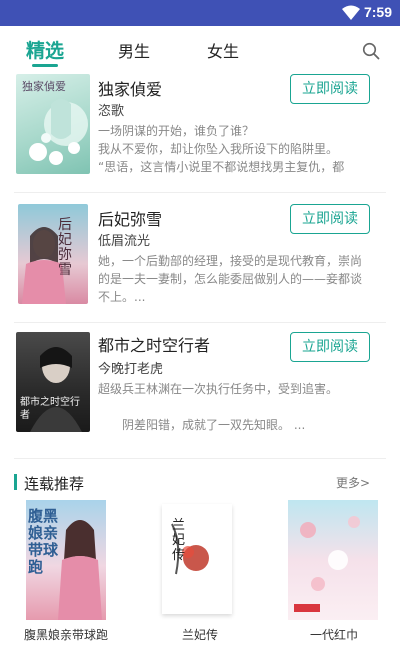 The image size is (400, 660). Describe the element at coordinates (44, 86) in the screenshot. I see `cover-title: 独家偵爱` at that location.